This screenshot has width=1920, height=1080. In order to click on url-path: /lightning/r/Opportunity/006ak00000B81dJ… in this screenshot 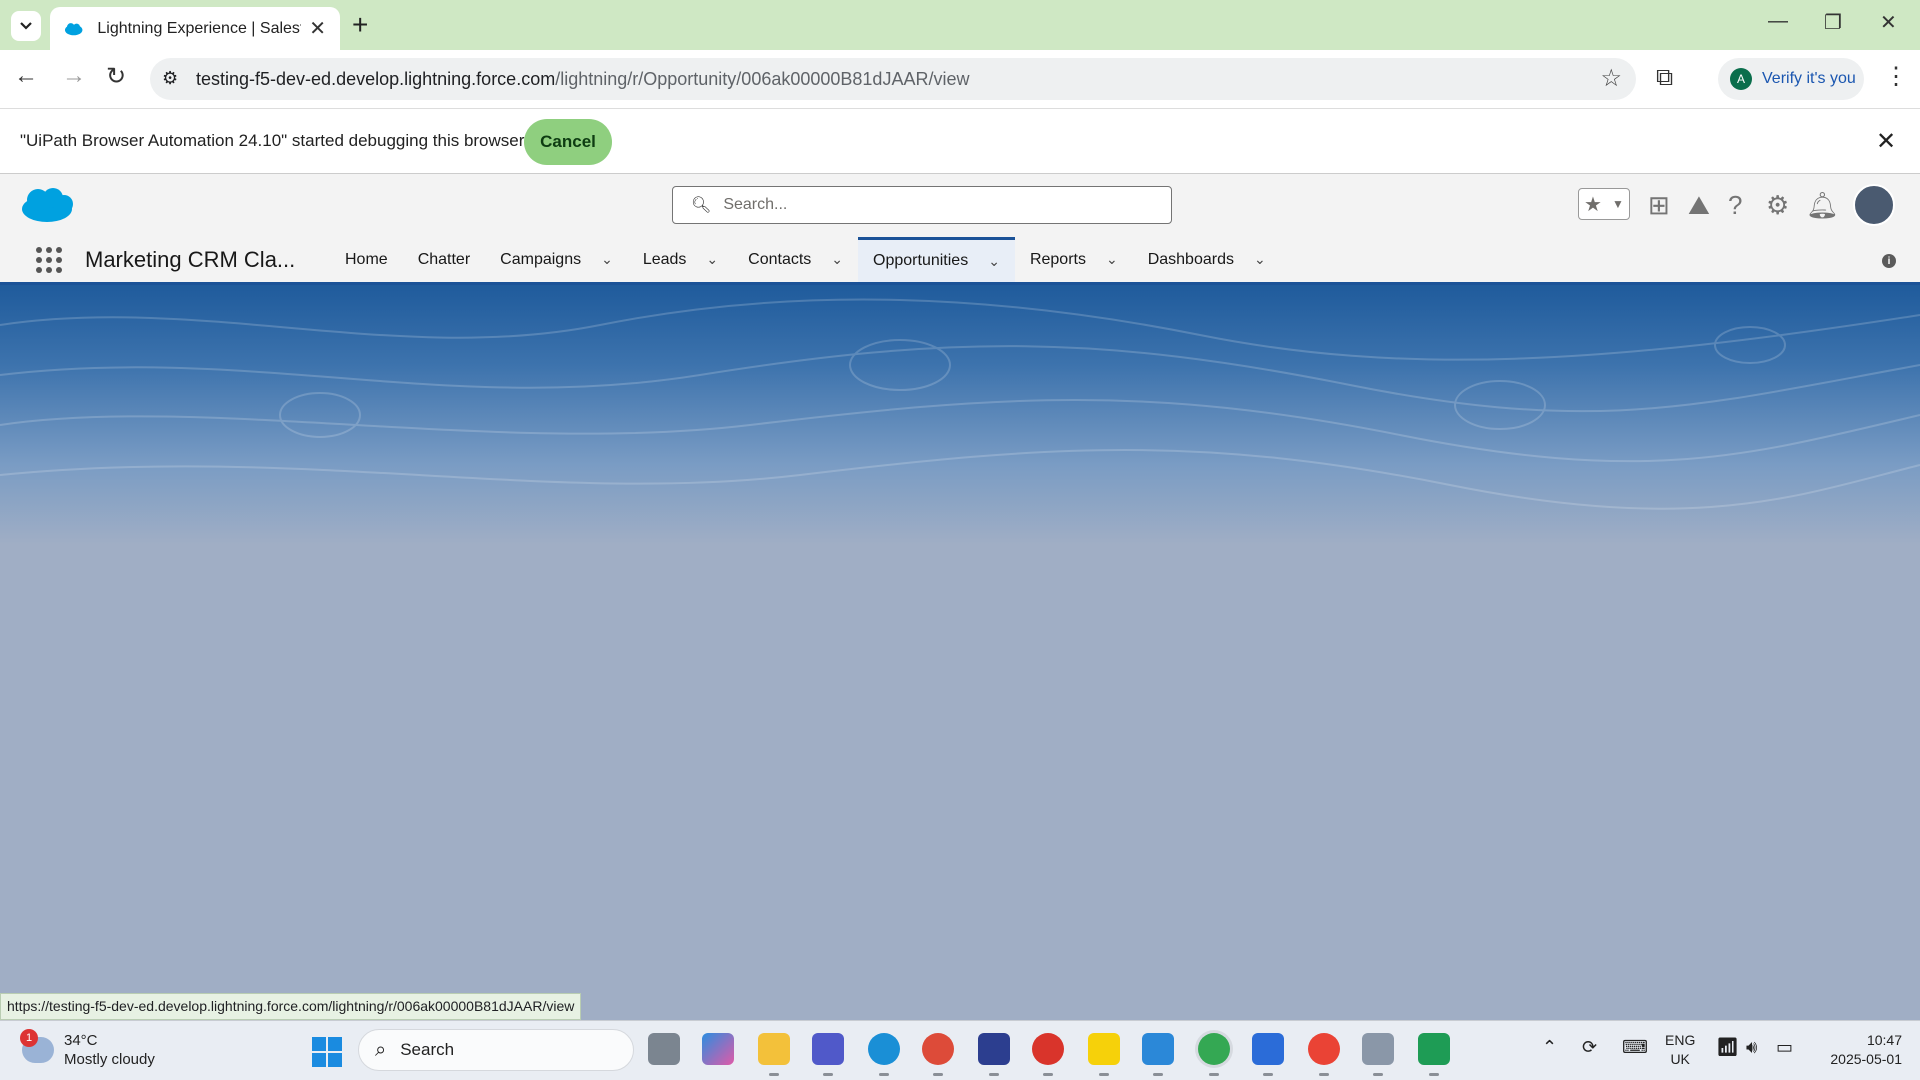, I will do `click(762, 78)`.